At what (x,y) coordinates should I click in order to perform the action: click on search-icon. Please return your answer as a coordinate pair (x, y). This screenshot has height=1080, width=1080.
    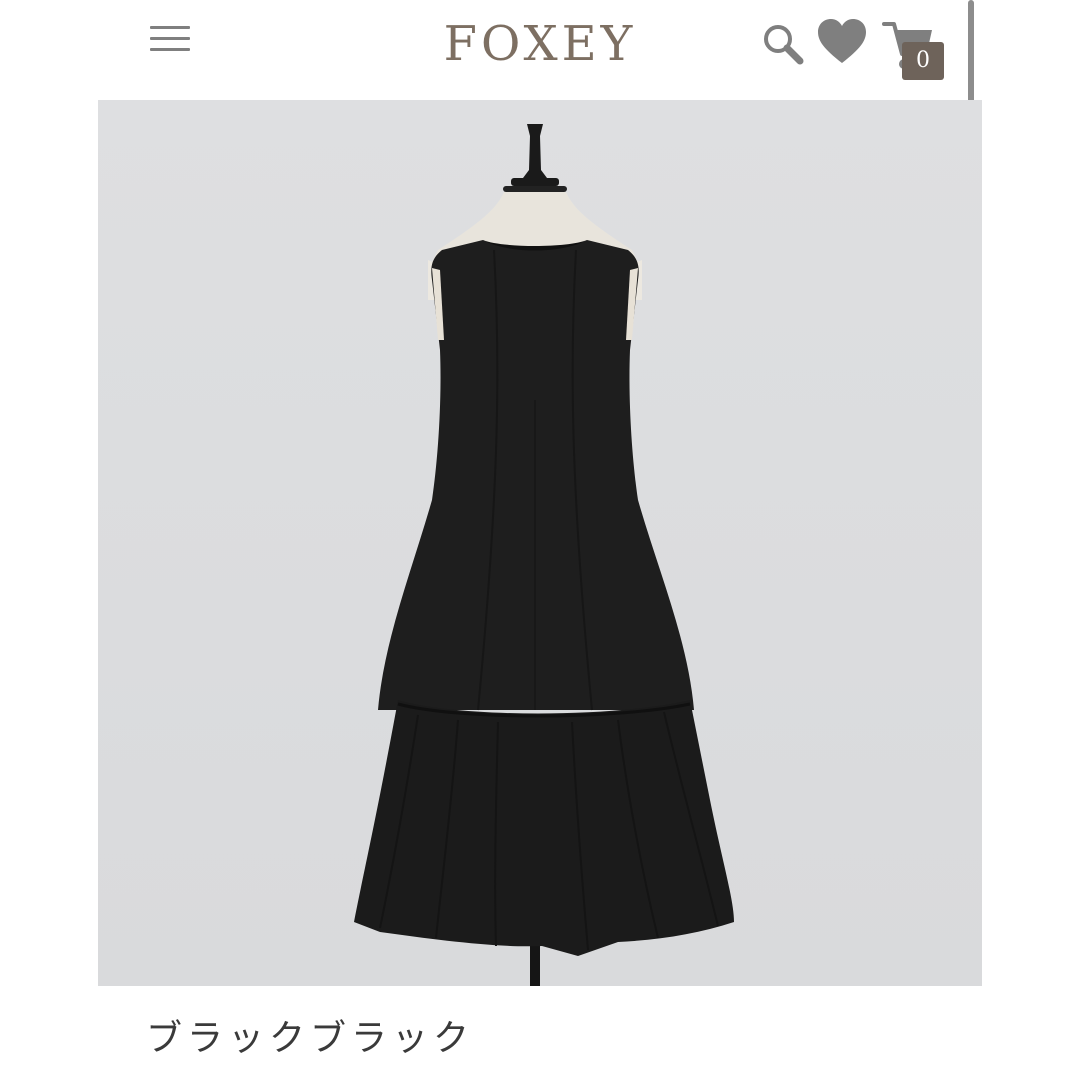
    Looking at the image, I should click on (783, 43).